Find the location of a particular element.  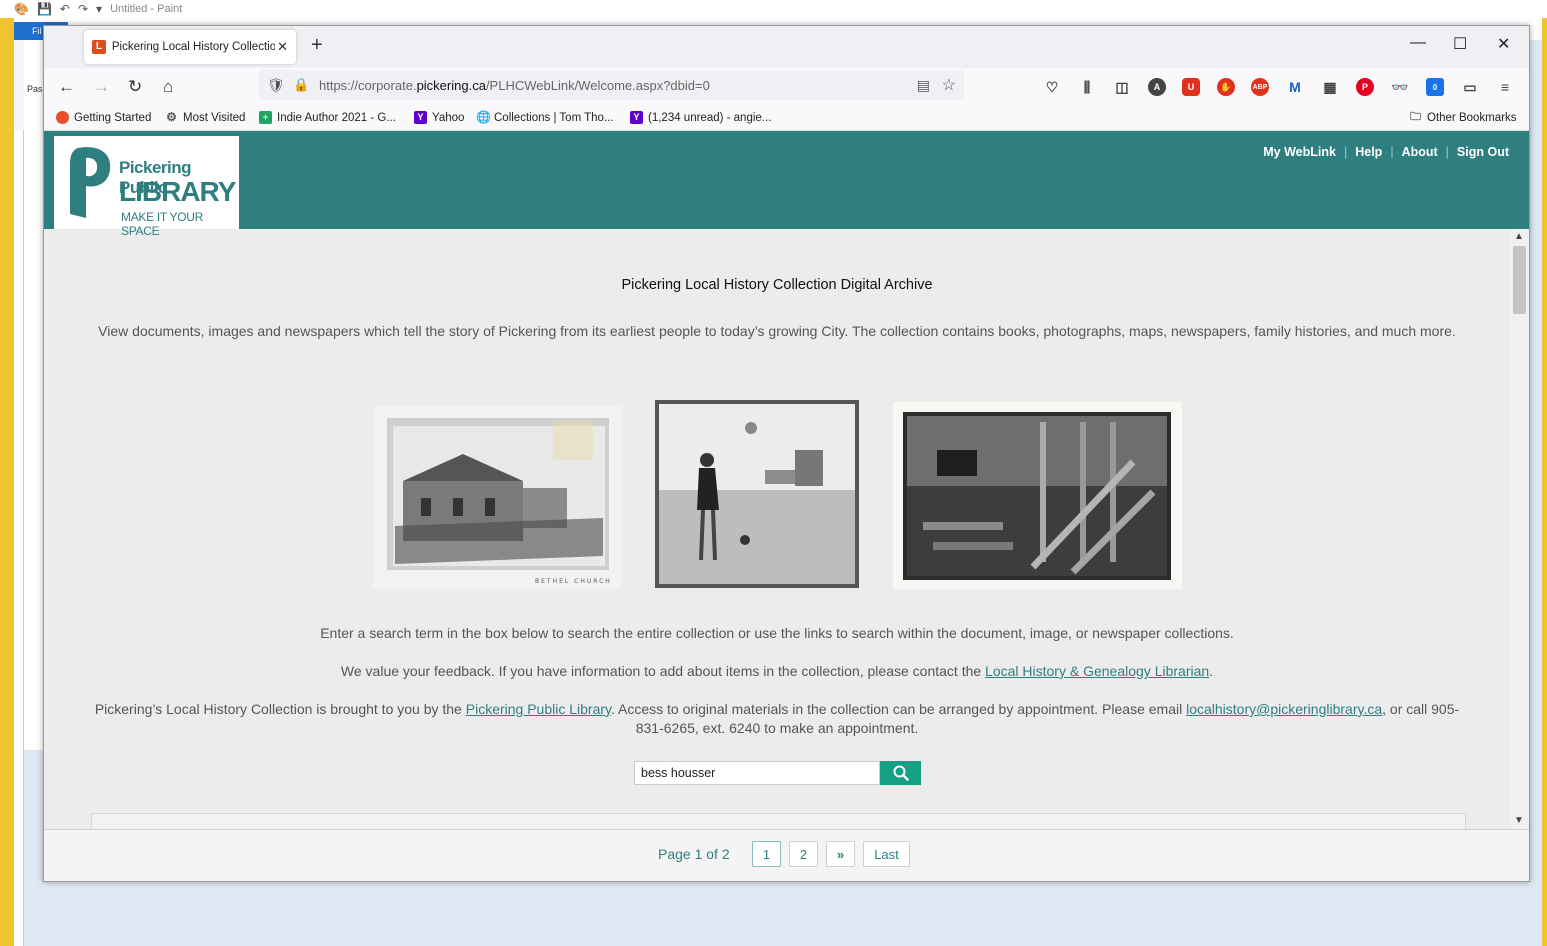

paint-ruler is located at coordinates (19, 538).